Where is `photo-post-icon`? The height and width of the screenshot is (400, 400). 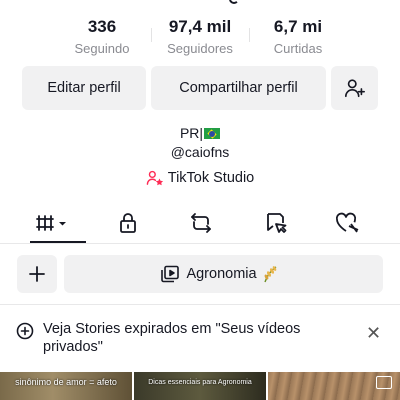
photo-post-icon is located at coordinates (384, 382).